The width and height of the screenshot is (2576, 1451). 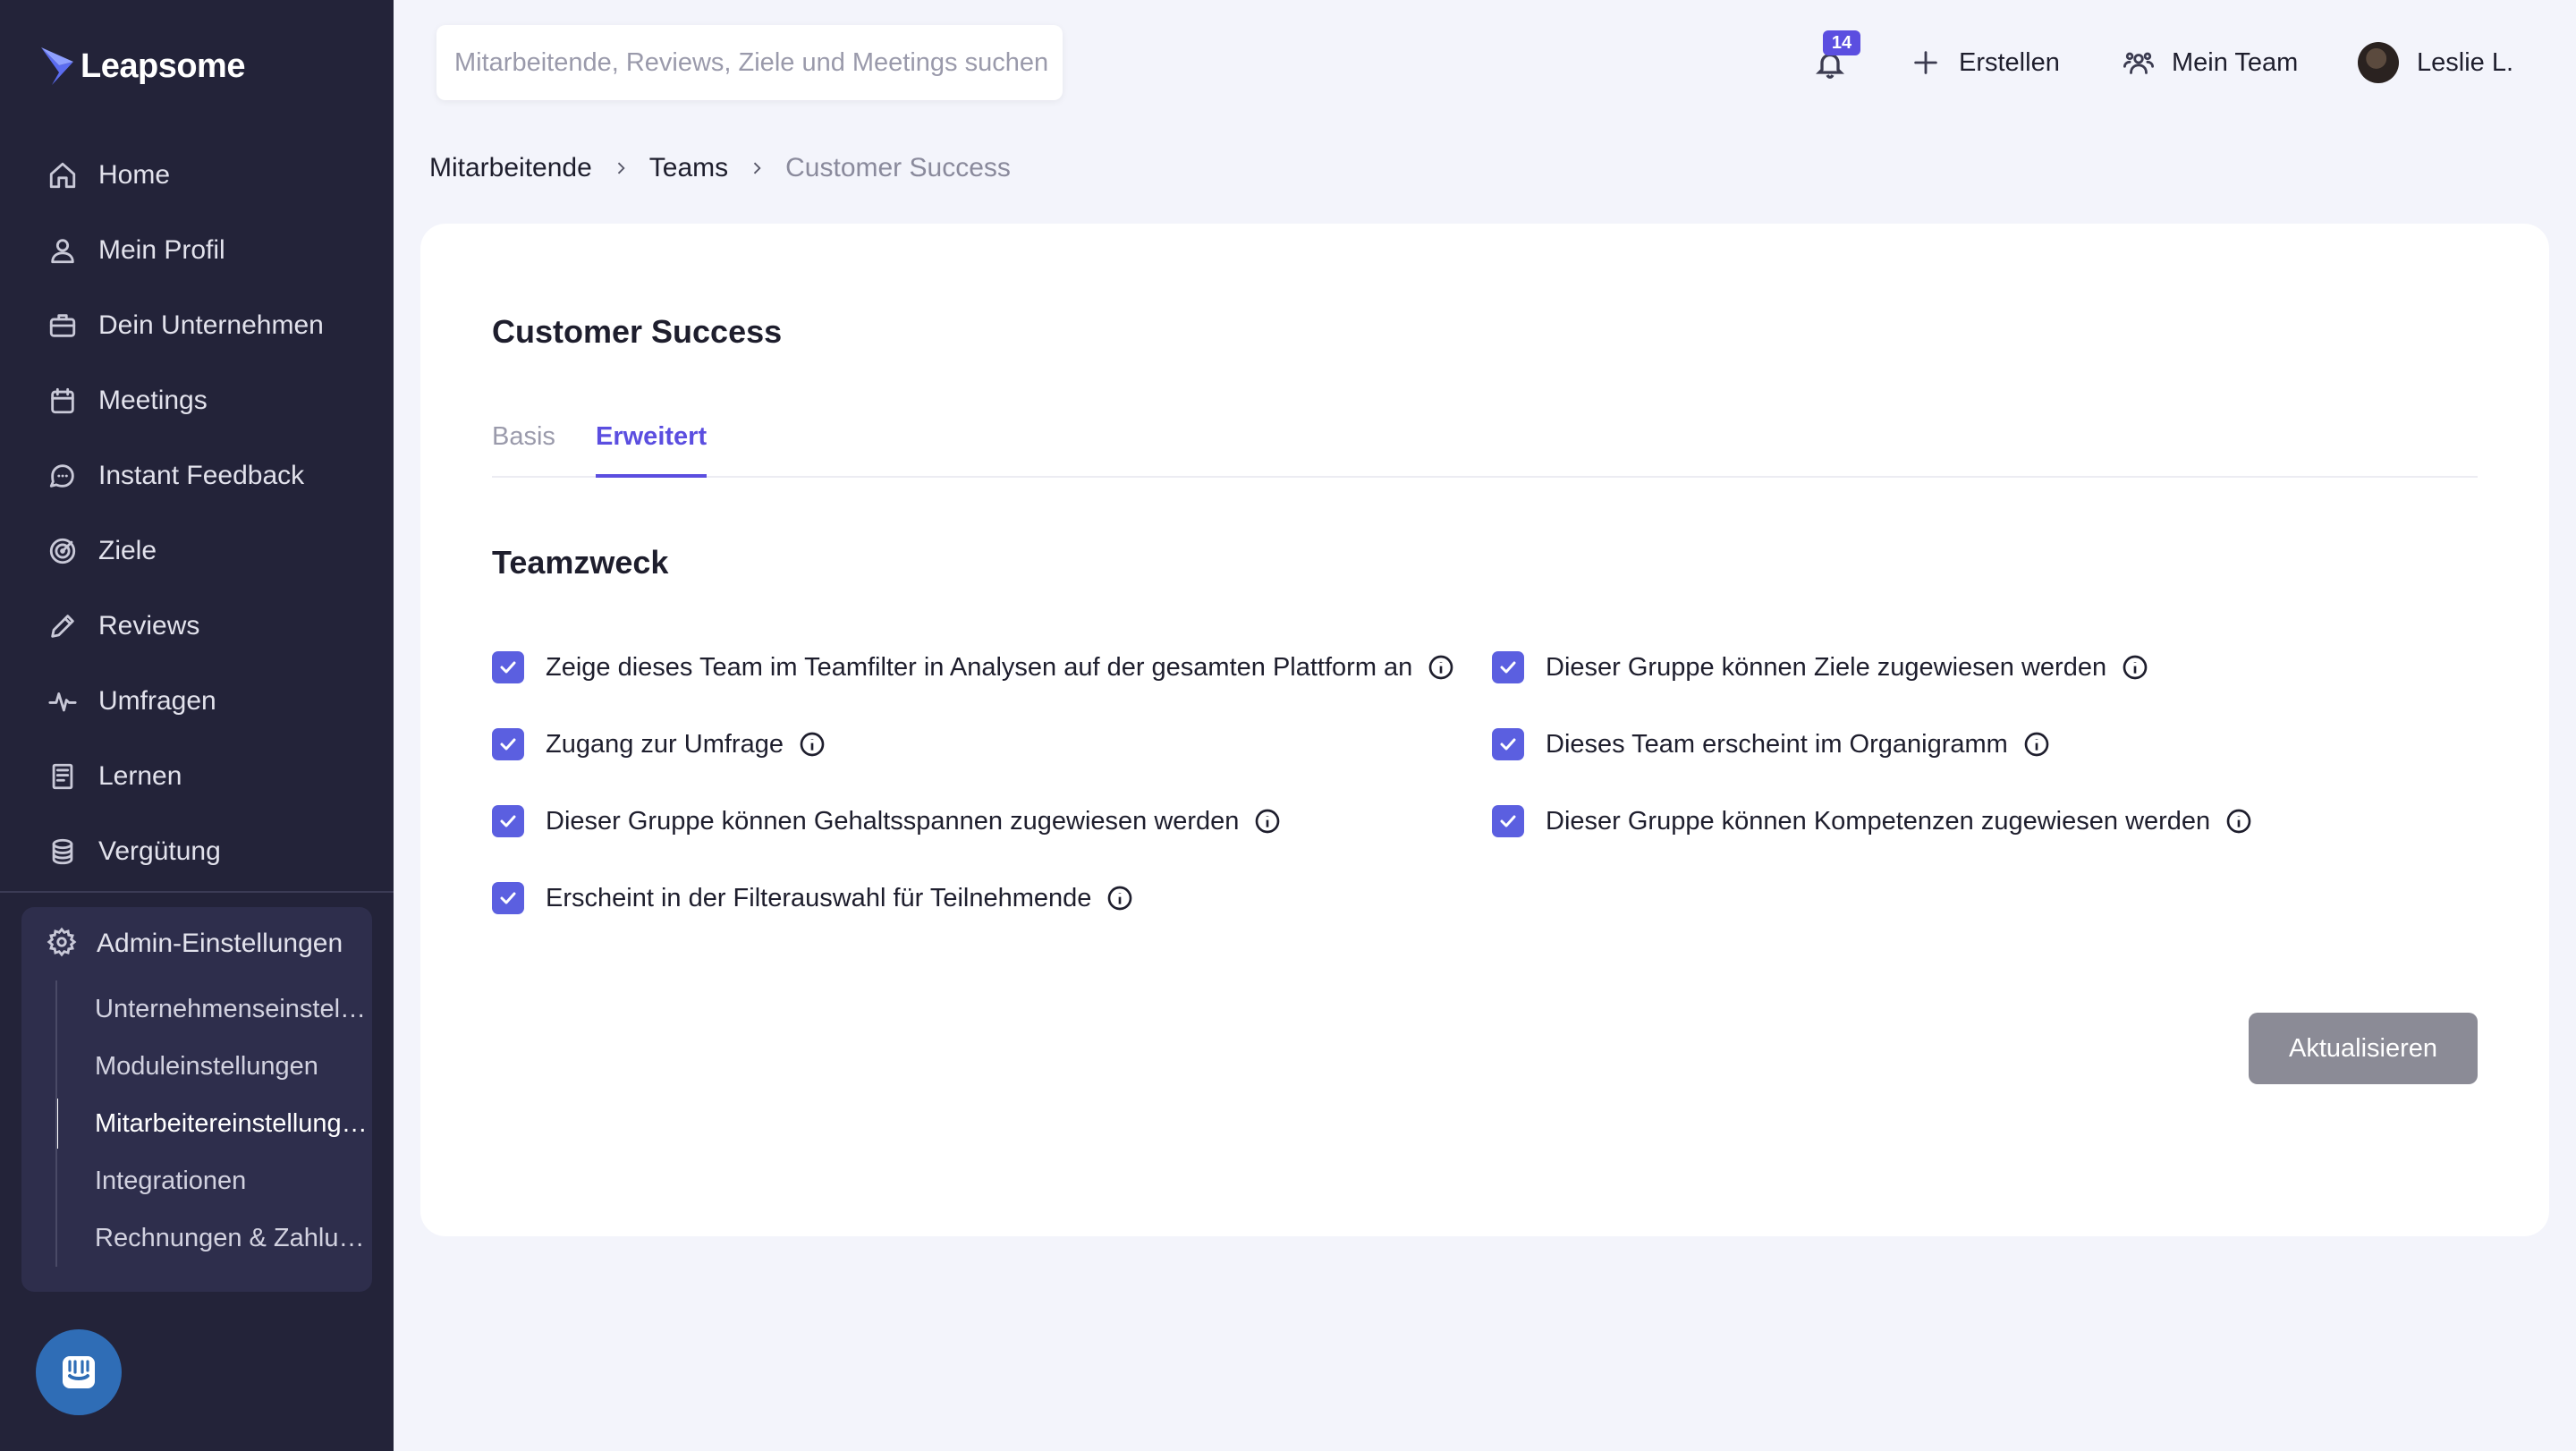 What do you see at coordinates (63, 701) in the screenshot?
I see `pulse-icon` at bounding box center [63, 701].